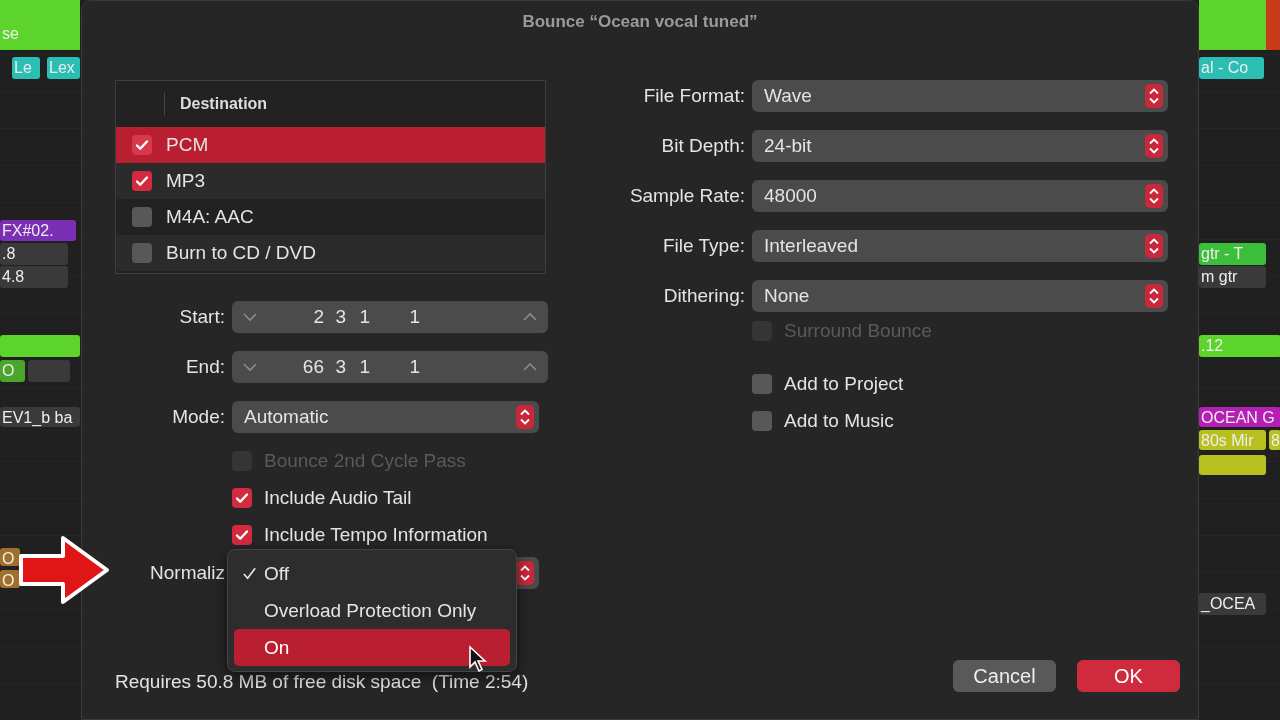 Image resolution: width=1280 pixels, height=720 pixels. I want to click on field-label: Mode:, so click(198, 417).